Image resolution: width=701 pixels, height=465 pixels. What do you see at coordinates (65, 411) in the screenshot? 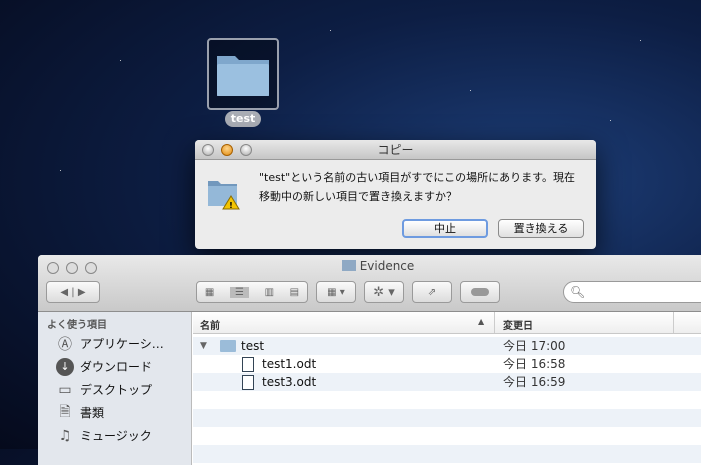
I see `documents-icon: 🗎` at bounding box center [65, 411].